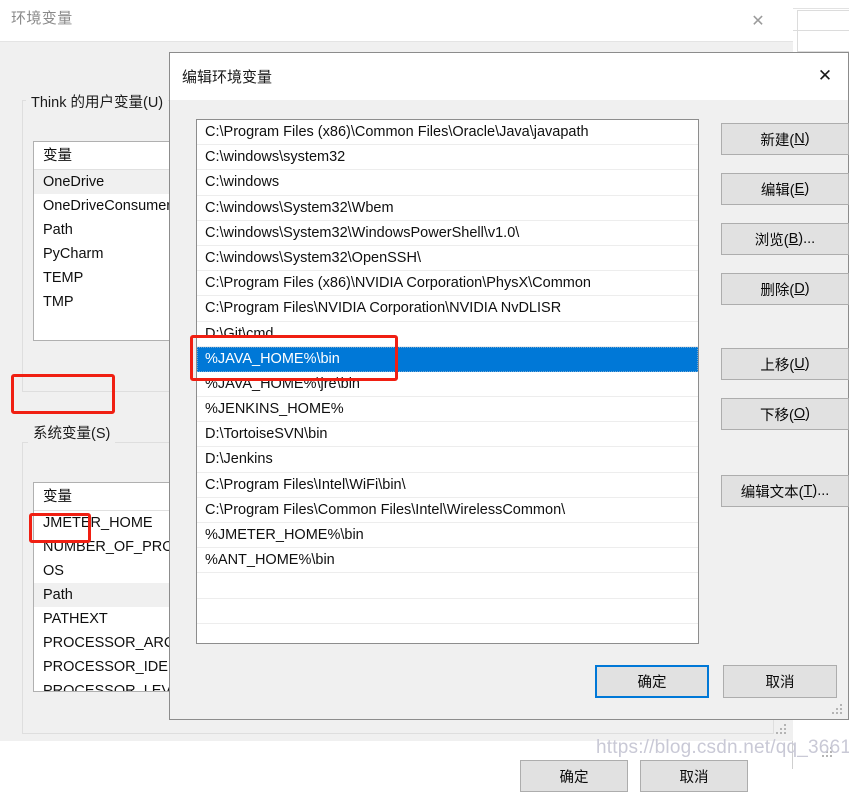 The width and height of the screenshot is (849, 792). Describe the element at coordinates (447, 435) in the screenshot. I see `path-entry-row: D:\TortoiseSVN\bin` at that location.